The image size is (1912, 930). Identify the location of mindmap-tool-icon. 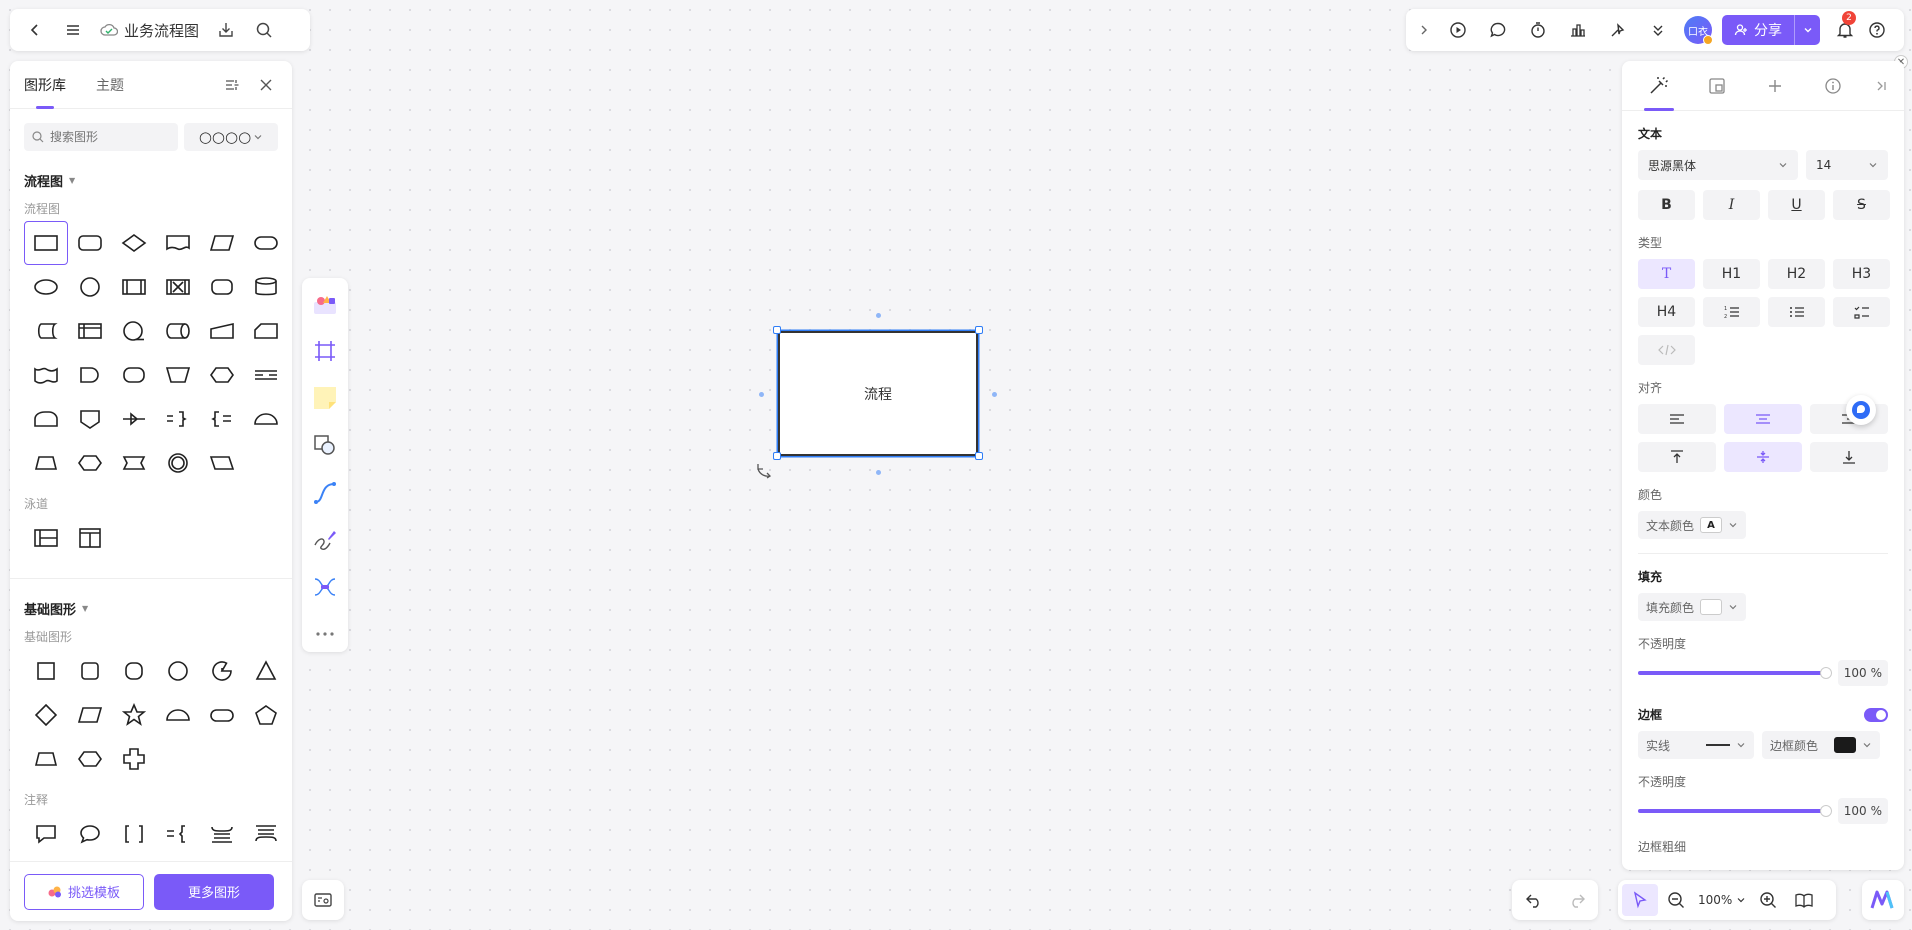
(325, 587).